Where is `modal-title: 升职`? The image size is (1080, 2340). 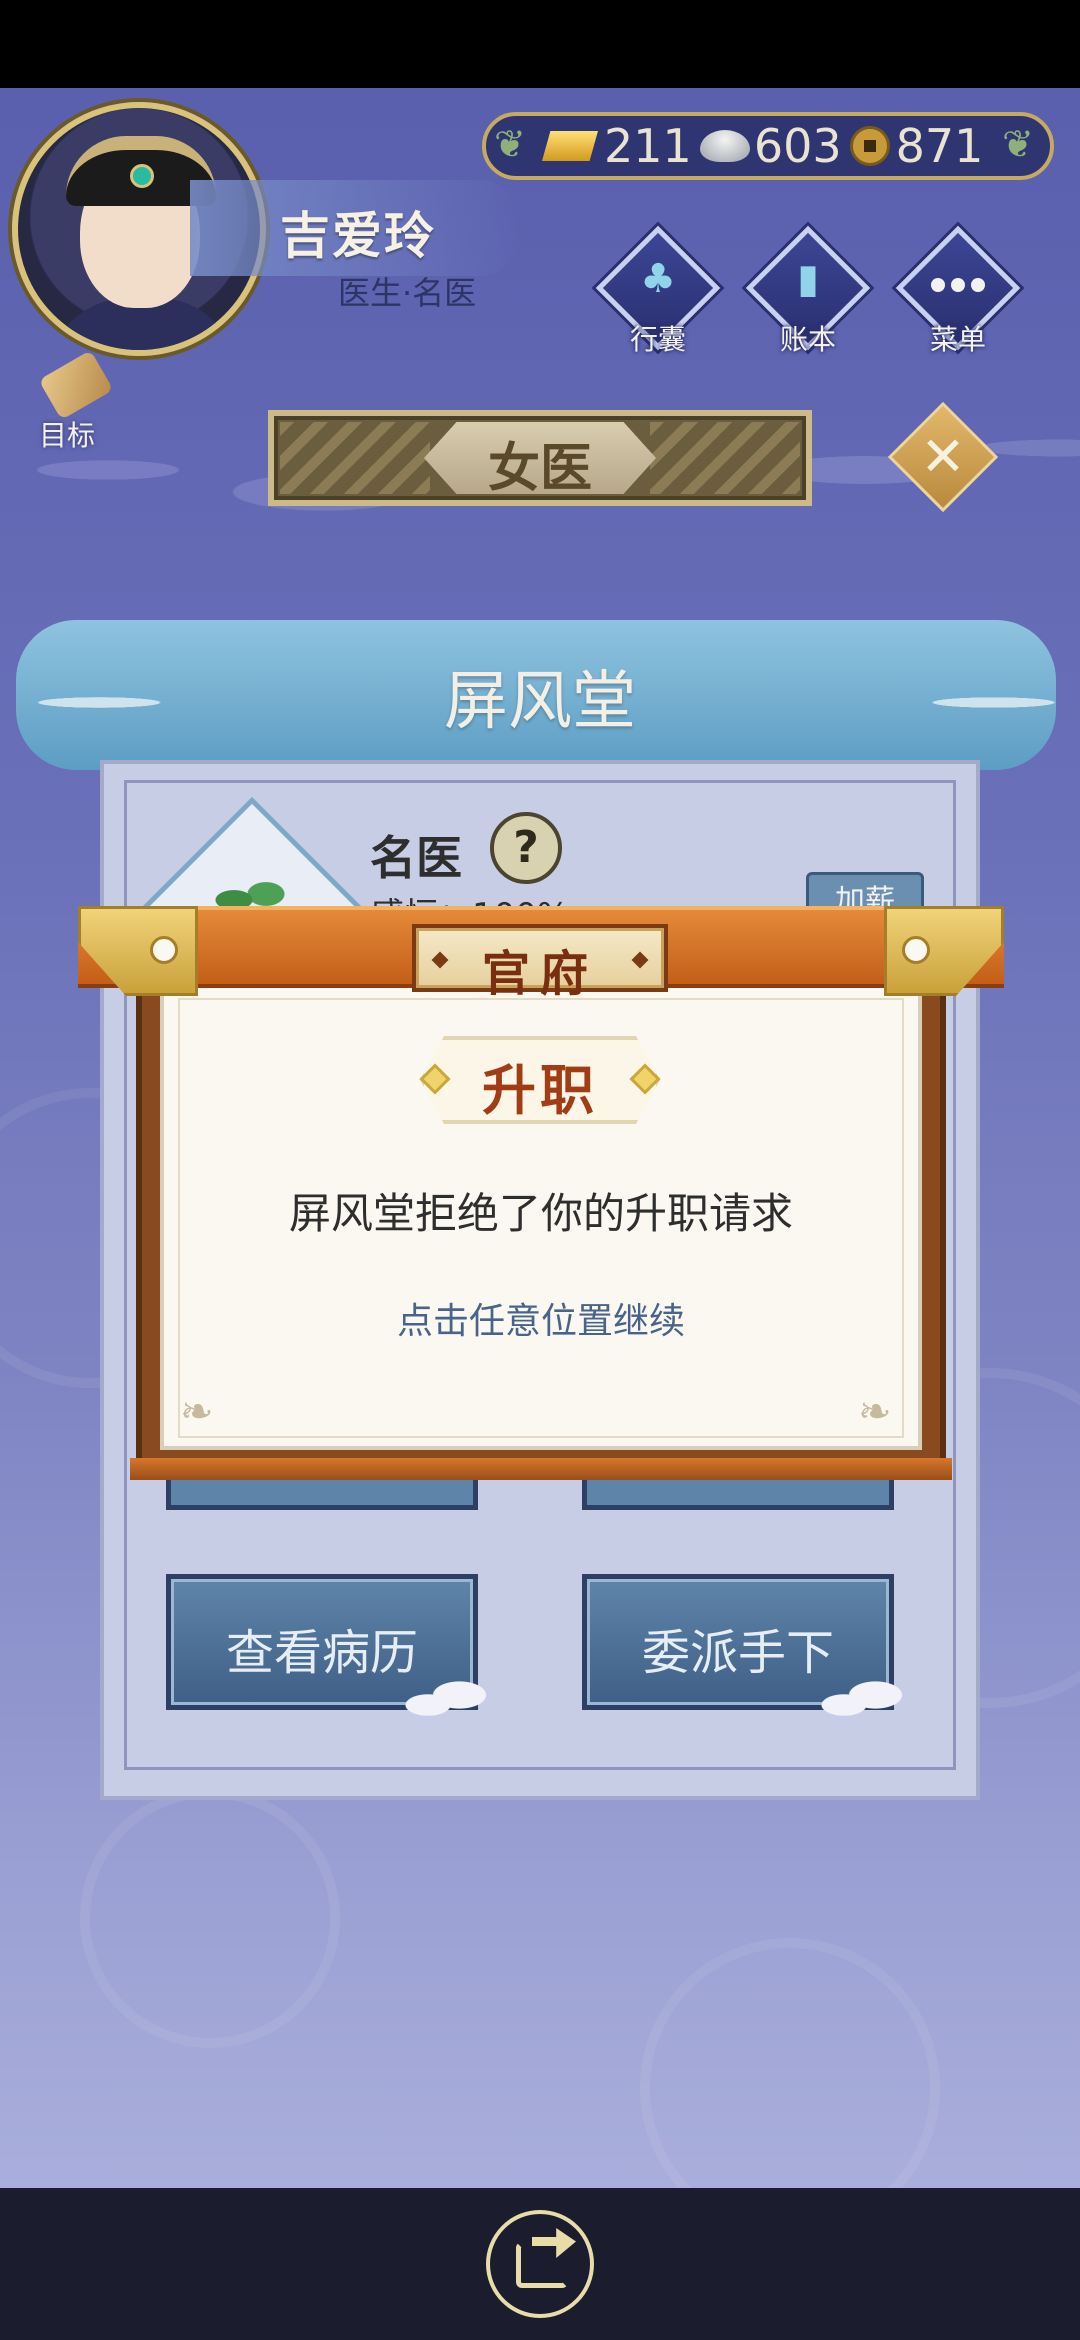 modal-title: 升职 is located at coordinates (540, 1090).